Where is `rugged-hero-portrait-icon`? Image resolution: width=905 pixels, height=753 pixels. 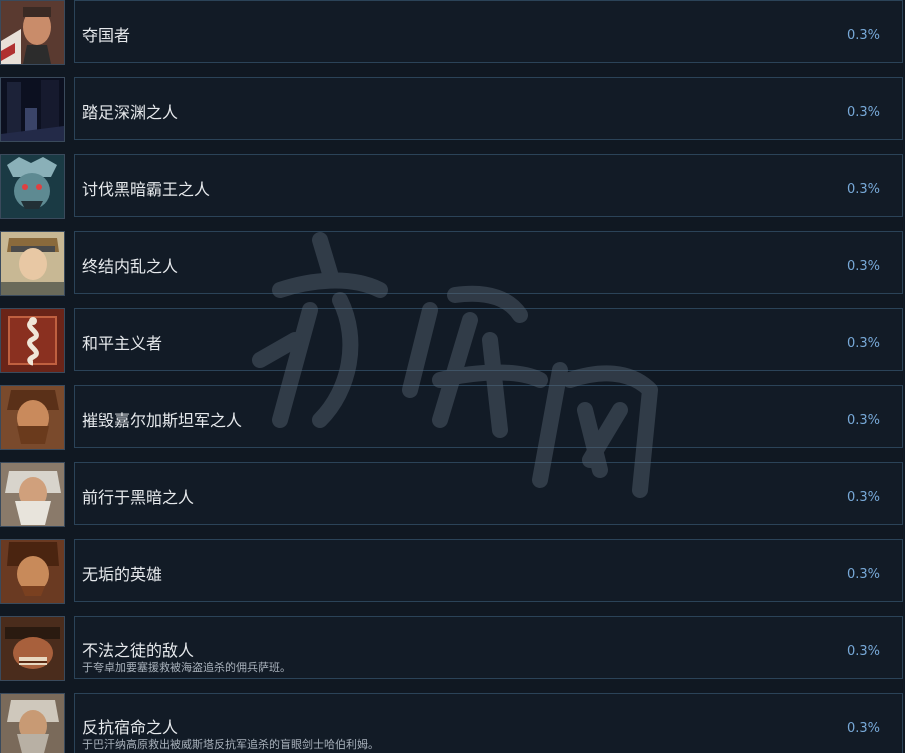 rugged-hero-portrait-icon is located at coordinates (32, 571).